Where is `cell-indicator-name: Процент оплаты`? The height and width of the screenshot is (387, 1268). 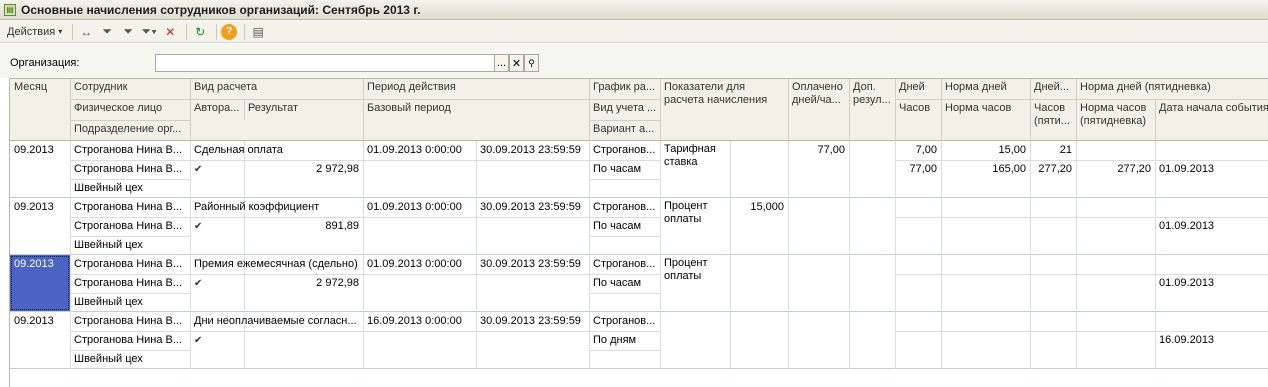
cell-indicator-name: Процент оплаты is located at coordinates (695, 282).